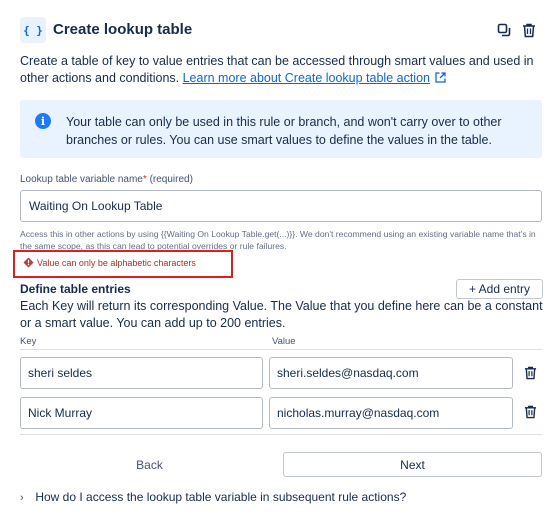 Image resolution: width=556 pixels, height=522 pixels. What do you see at coordinates (441, 77) in the screenshot?
I see `external-link-icon` at bounding box center [441, 77].